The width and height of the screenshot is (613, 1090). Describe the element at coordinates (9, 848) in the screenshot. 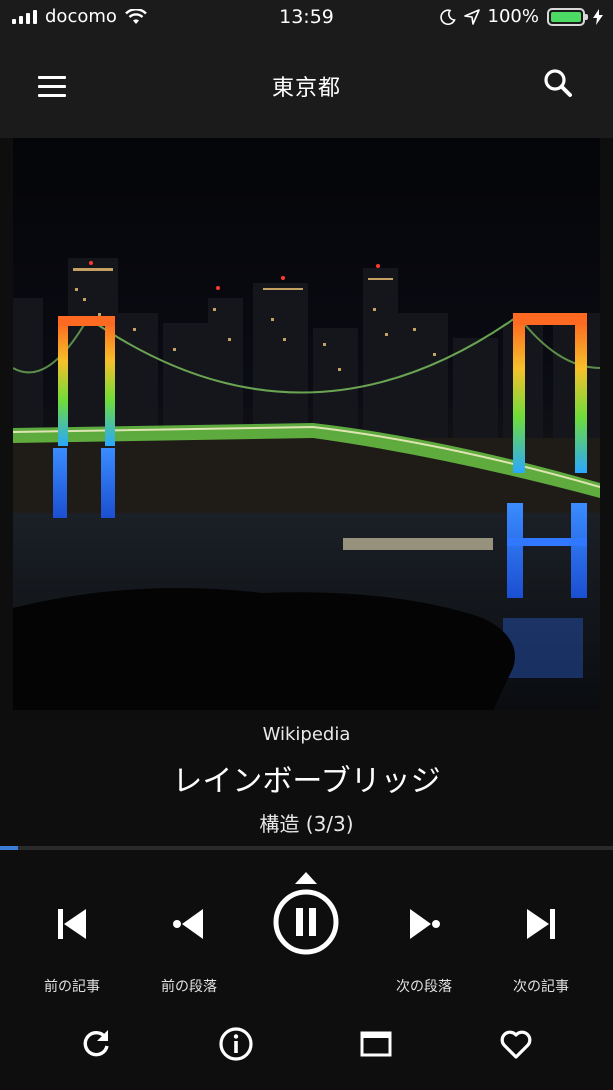

I see `progress-fill` at that location.